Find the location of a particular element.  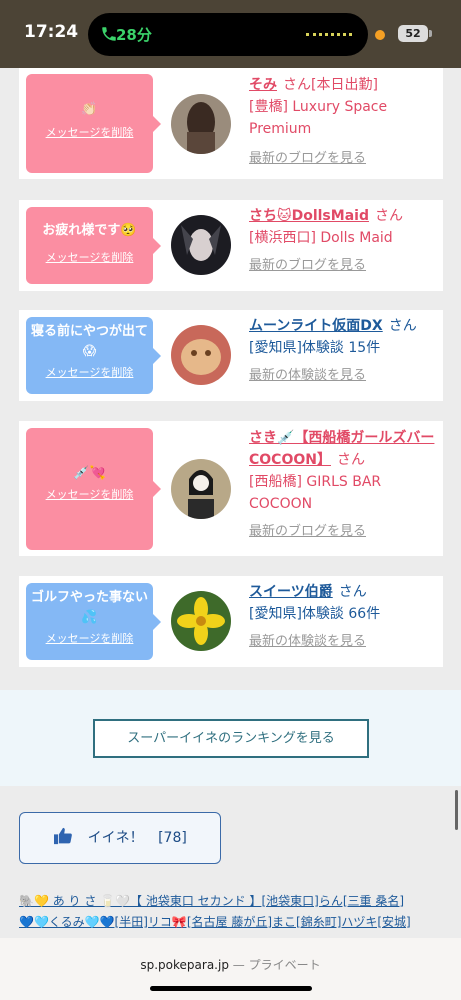

message-bubble: 寝る前にやつが出て😱 メッセージを削除 is located at coordinates (93, 355).